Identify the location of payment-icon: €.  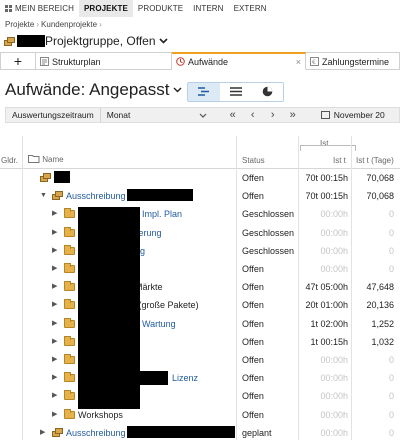
(314, 61).